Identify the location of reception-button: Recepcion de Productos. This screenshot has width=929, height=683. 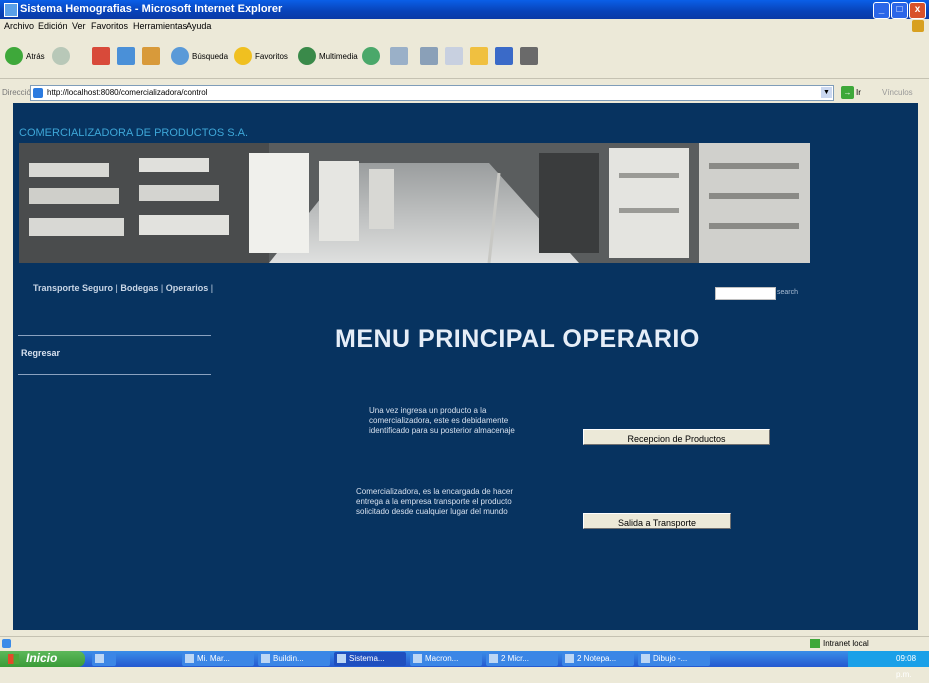
(676, 437).